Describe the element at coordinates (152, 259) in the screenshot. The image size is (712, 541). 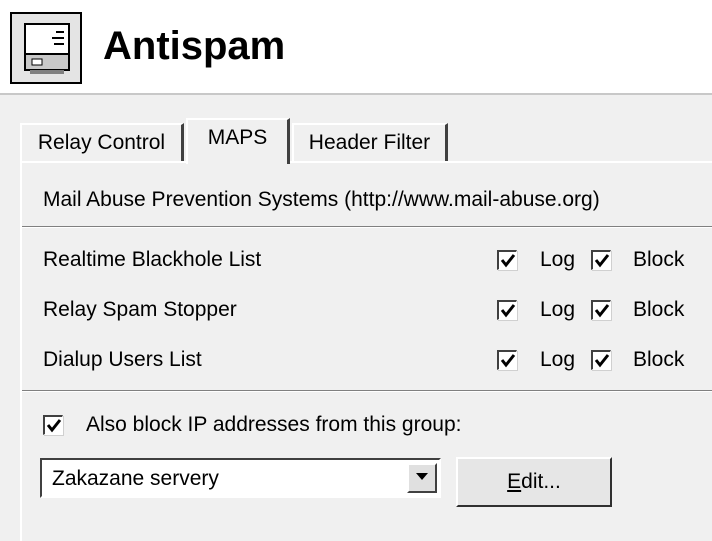
I see `rbl-label: Realtime Blackhole List` at that location.